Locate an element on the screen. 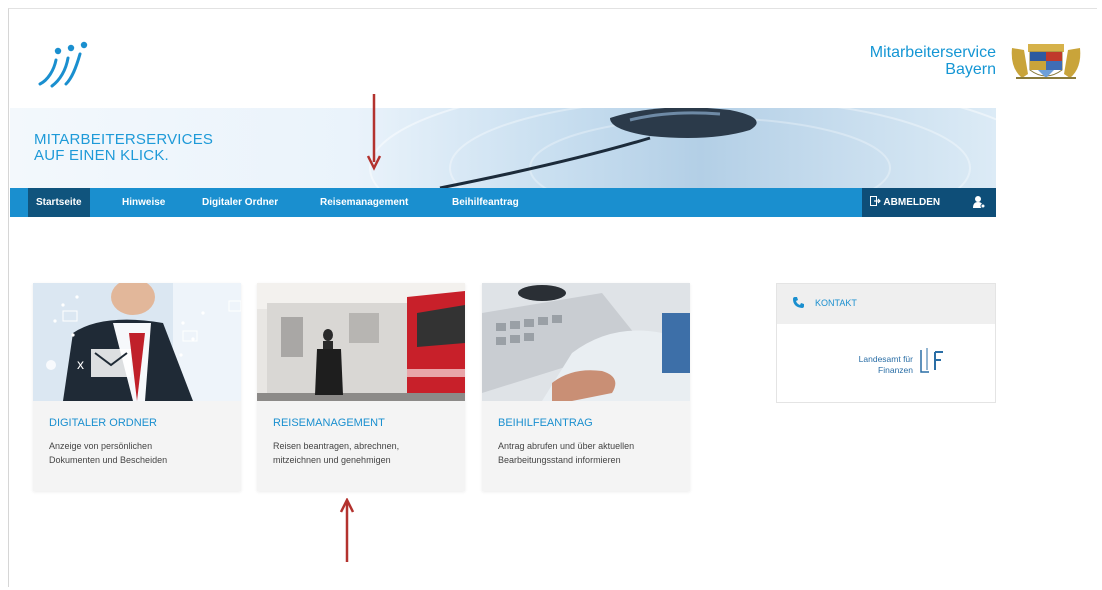  tile-title: REISEMANAGEMENT is located at coordinates (329, 423).